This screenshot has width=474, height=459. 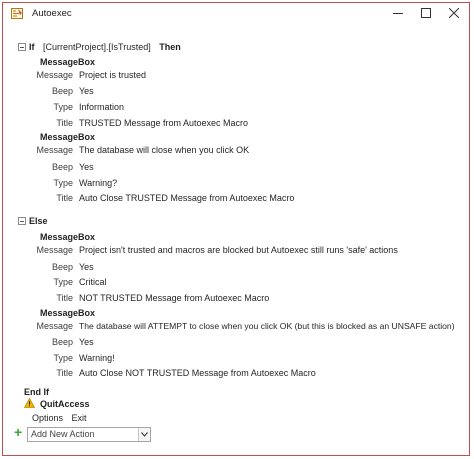 What do you see at coordinates (97, 47) in the screenshot?
I see `if-condition: [CurrentProject].[IsTrusted]` at bounding box center [97, 47].